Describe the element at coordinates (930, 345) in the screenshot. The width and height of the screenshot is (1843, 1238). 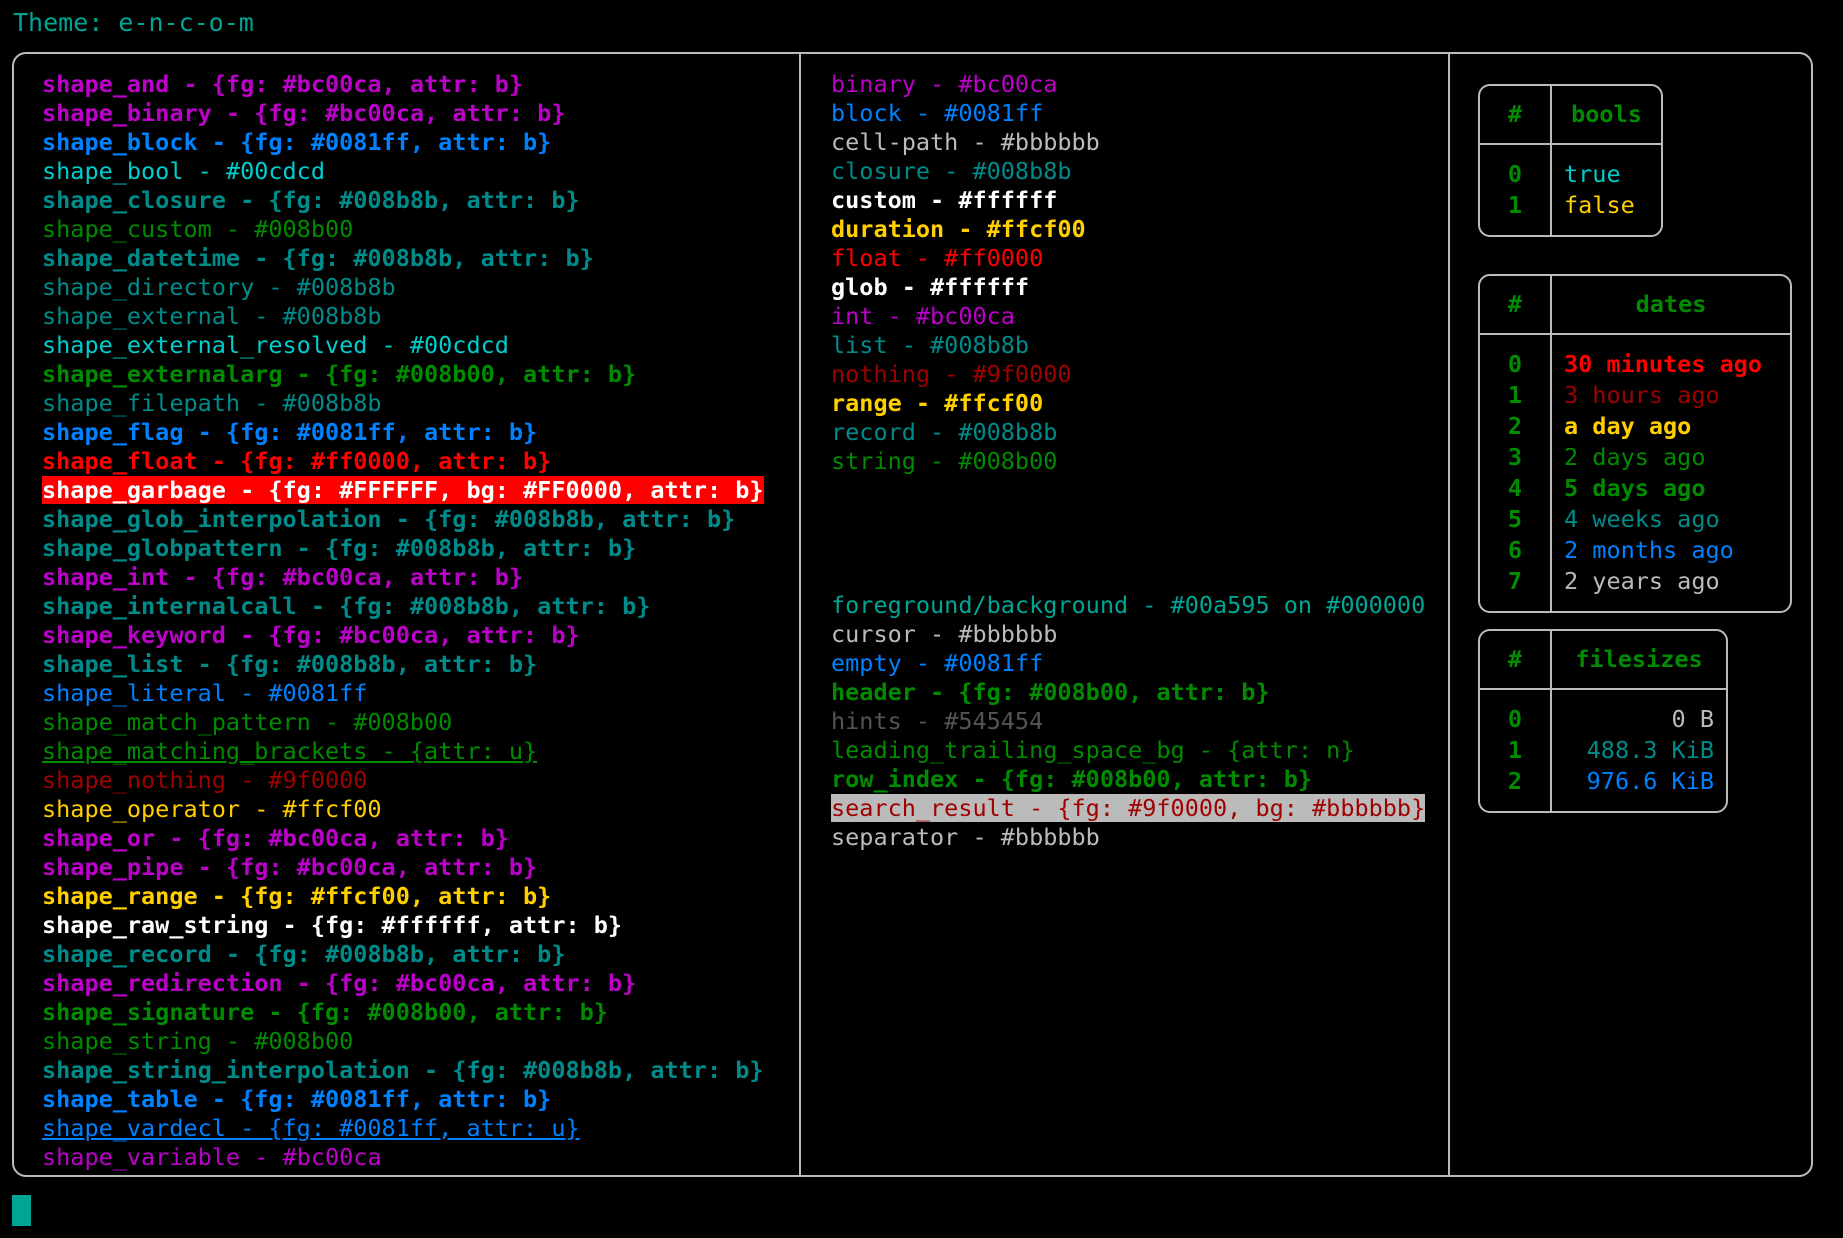
I see `type-entry-text: list - #008b8b` at that location.